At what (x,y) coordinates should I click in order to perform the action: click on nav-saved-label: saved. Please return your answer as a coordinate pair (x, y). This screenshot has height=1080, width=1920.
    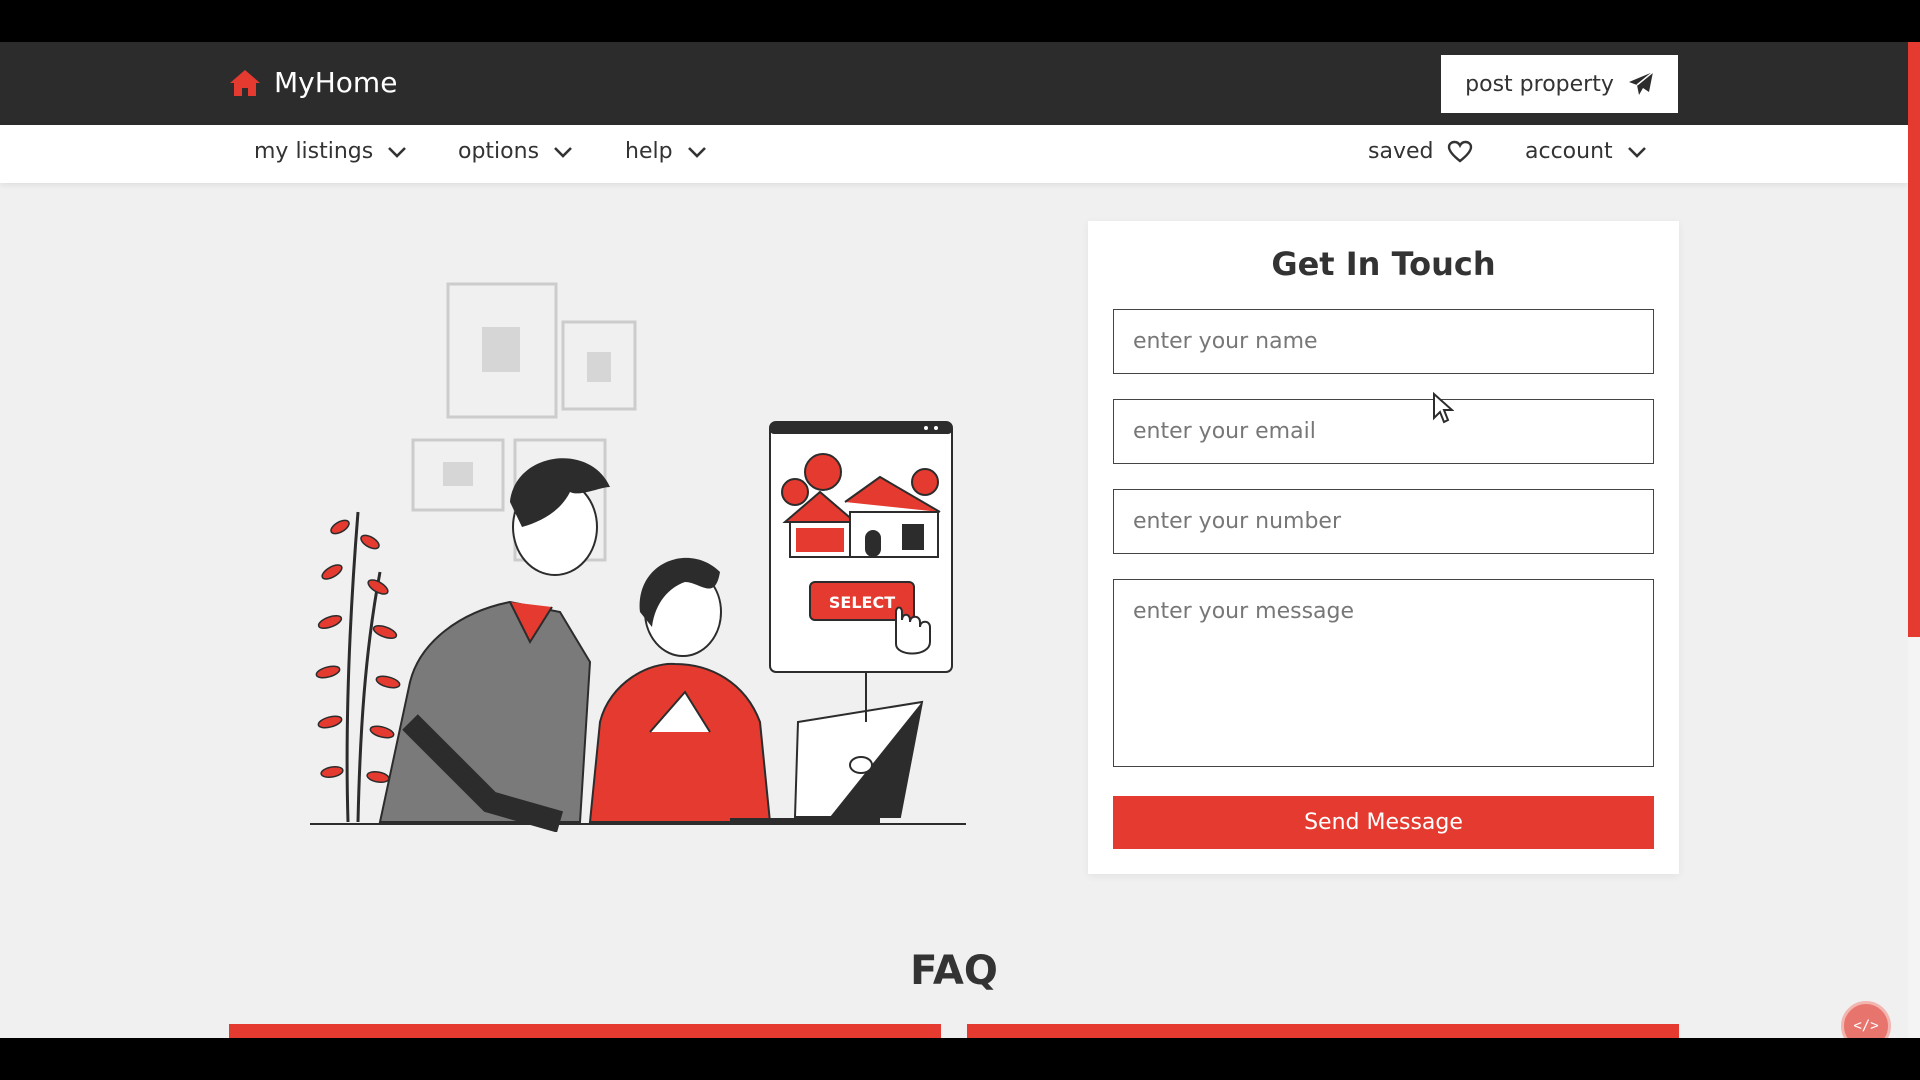
    Looking at the image, I should click on (1401, 151).